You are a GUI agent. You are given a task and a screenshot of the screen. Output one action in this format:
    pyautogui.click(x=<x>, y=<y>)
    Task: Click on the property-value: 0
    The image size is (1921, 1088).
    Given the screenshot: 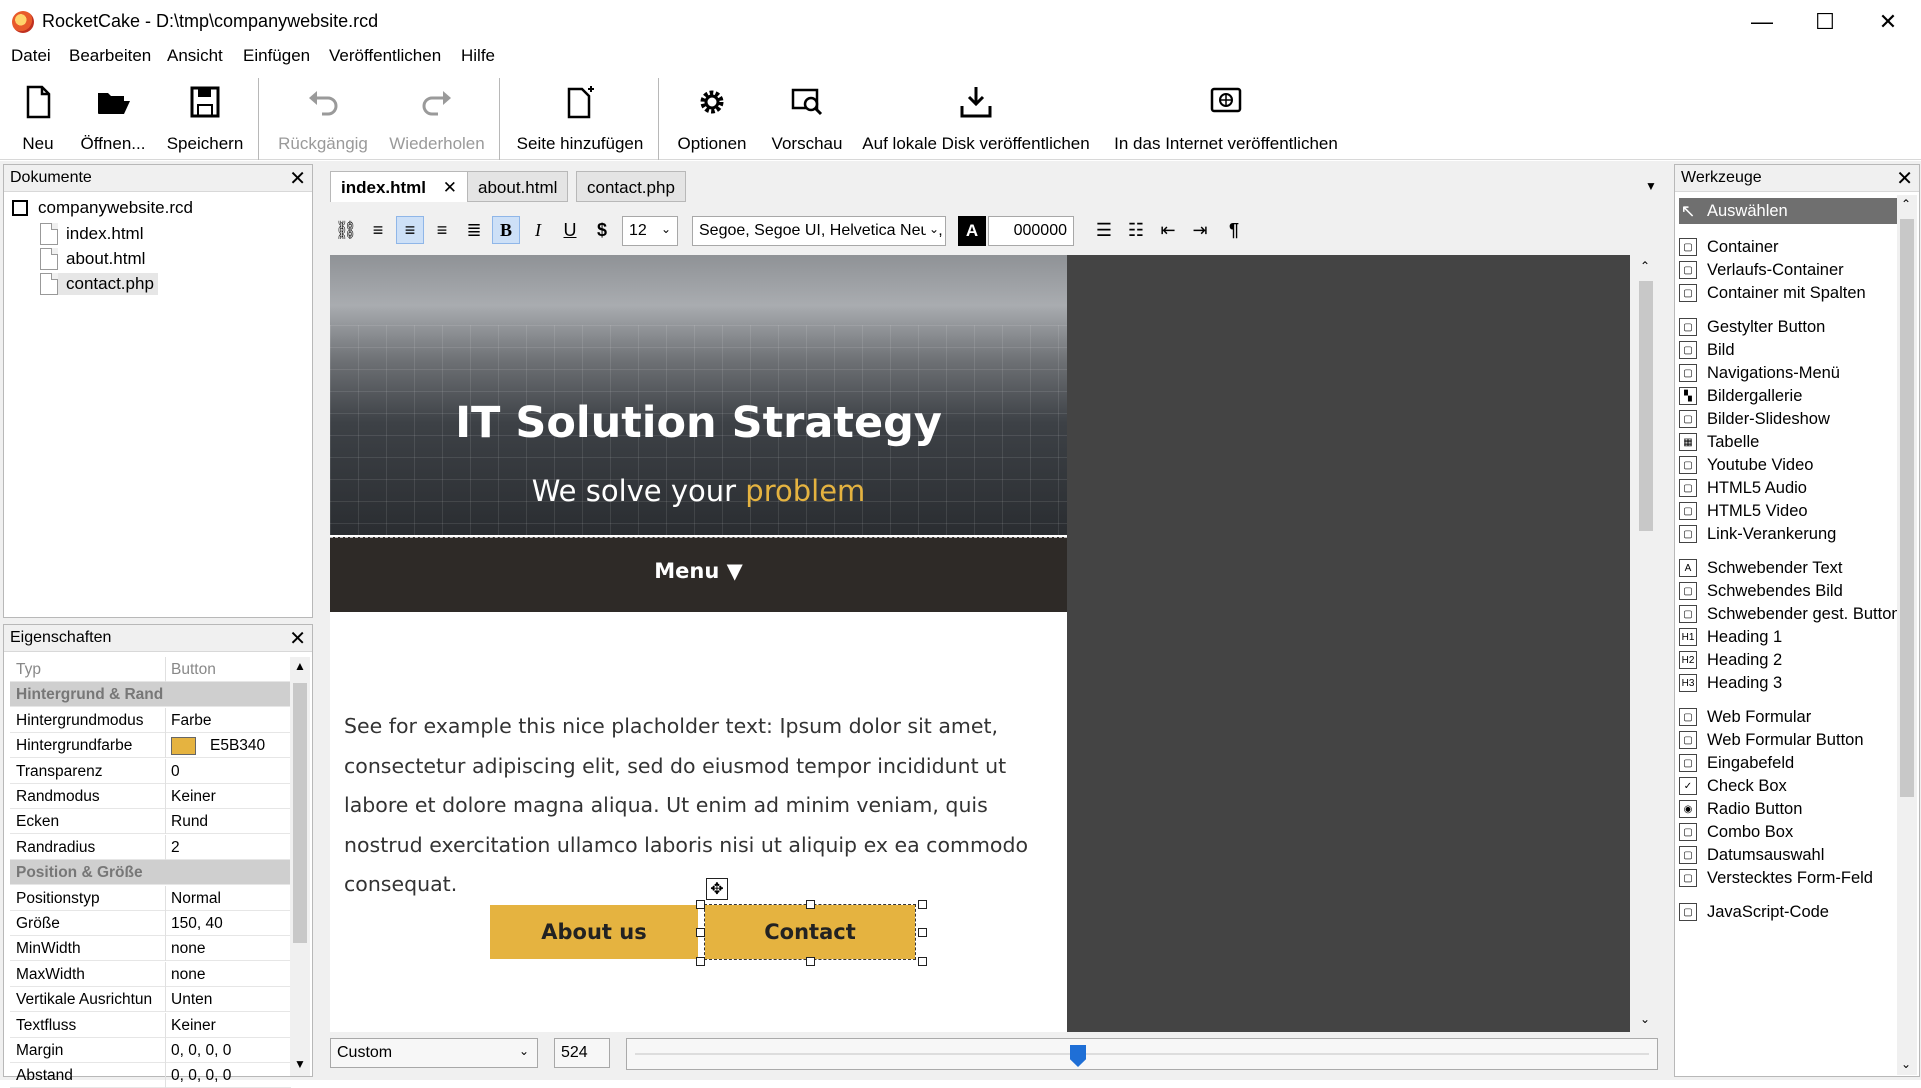 What is the action you would take?
    pyautogui.click(x=175, y=772)
    